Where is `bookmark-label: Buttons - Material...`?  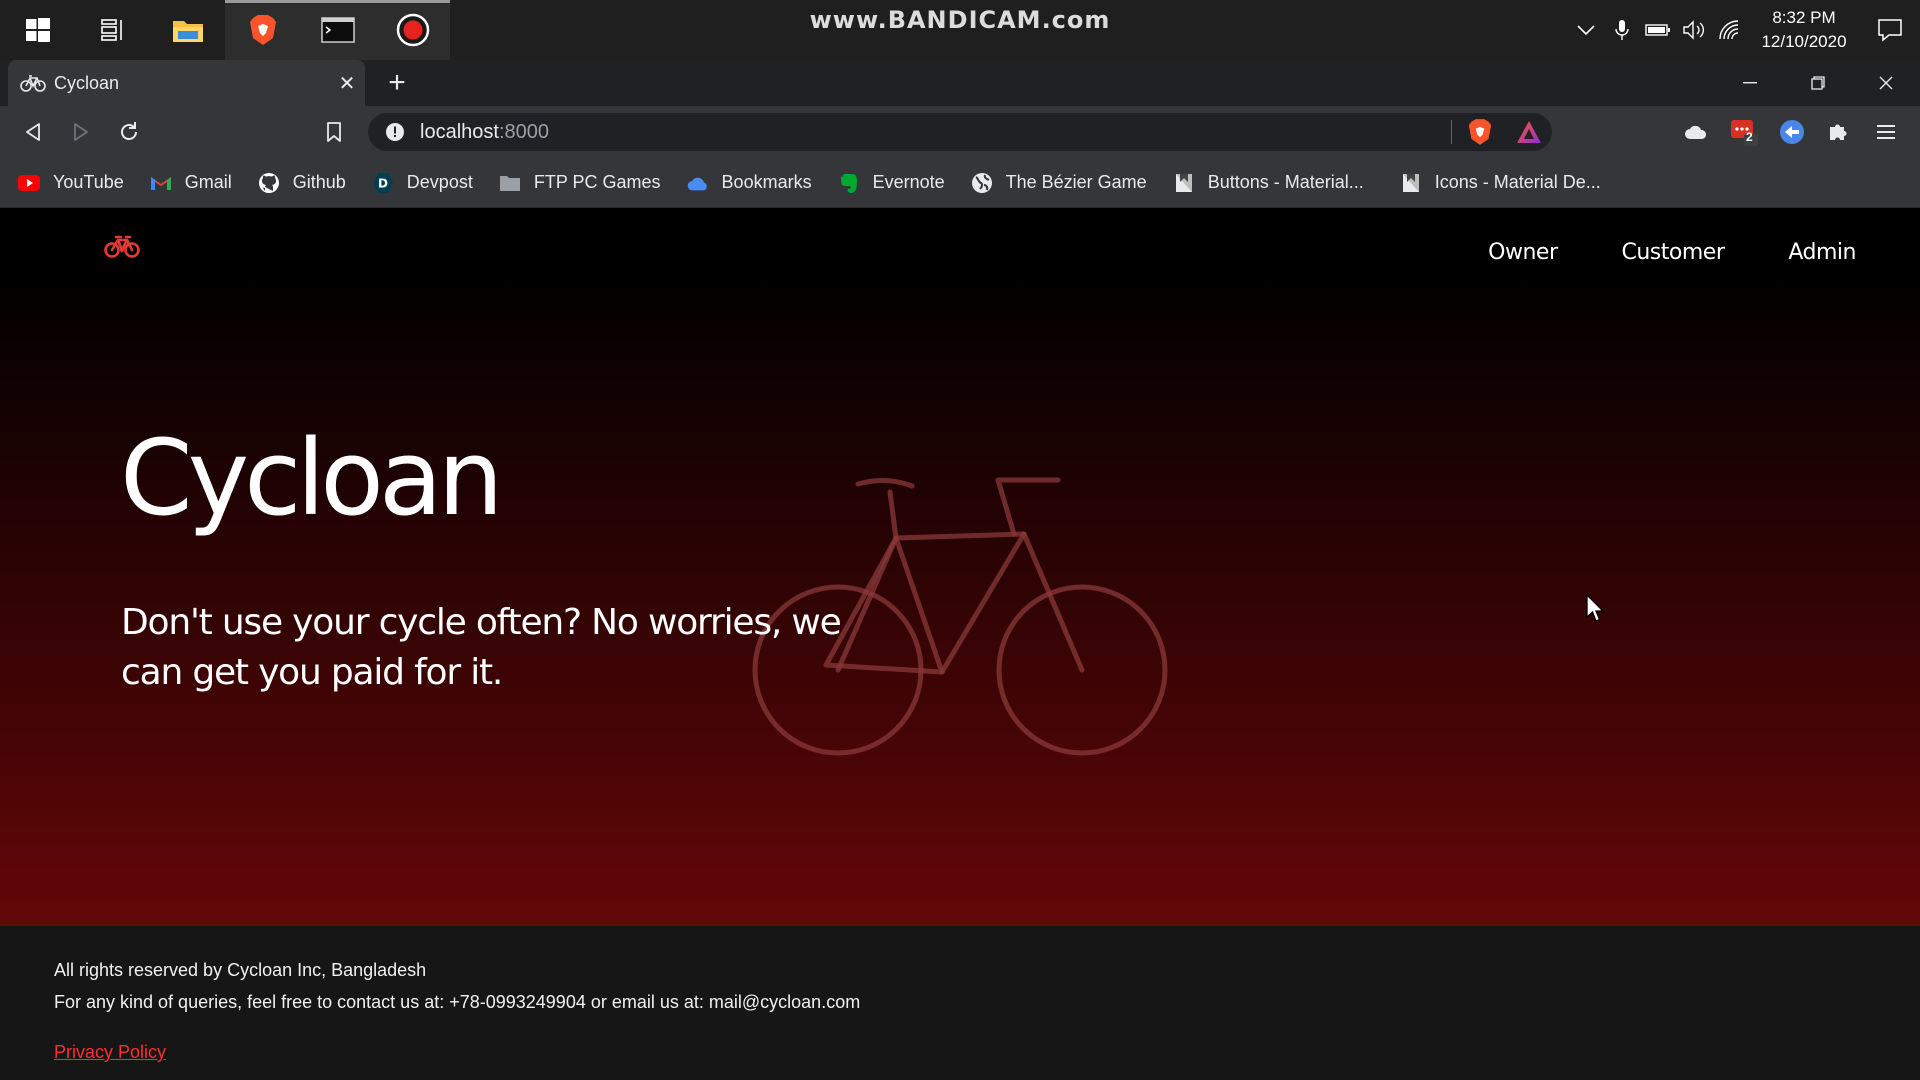 bookmark-label: Buttons - Material... is located at coordinates (1285, 182).